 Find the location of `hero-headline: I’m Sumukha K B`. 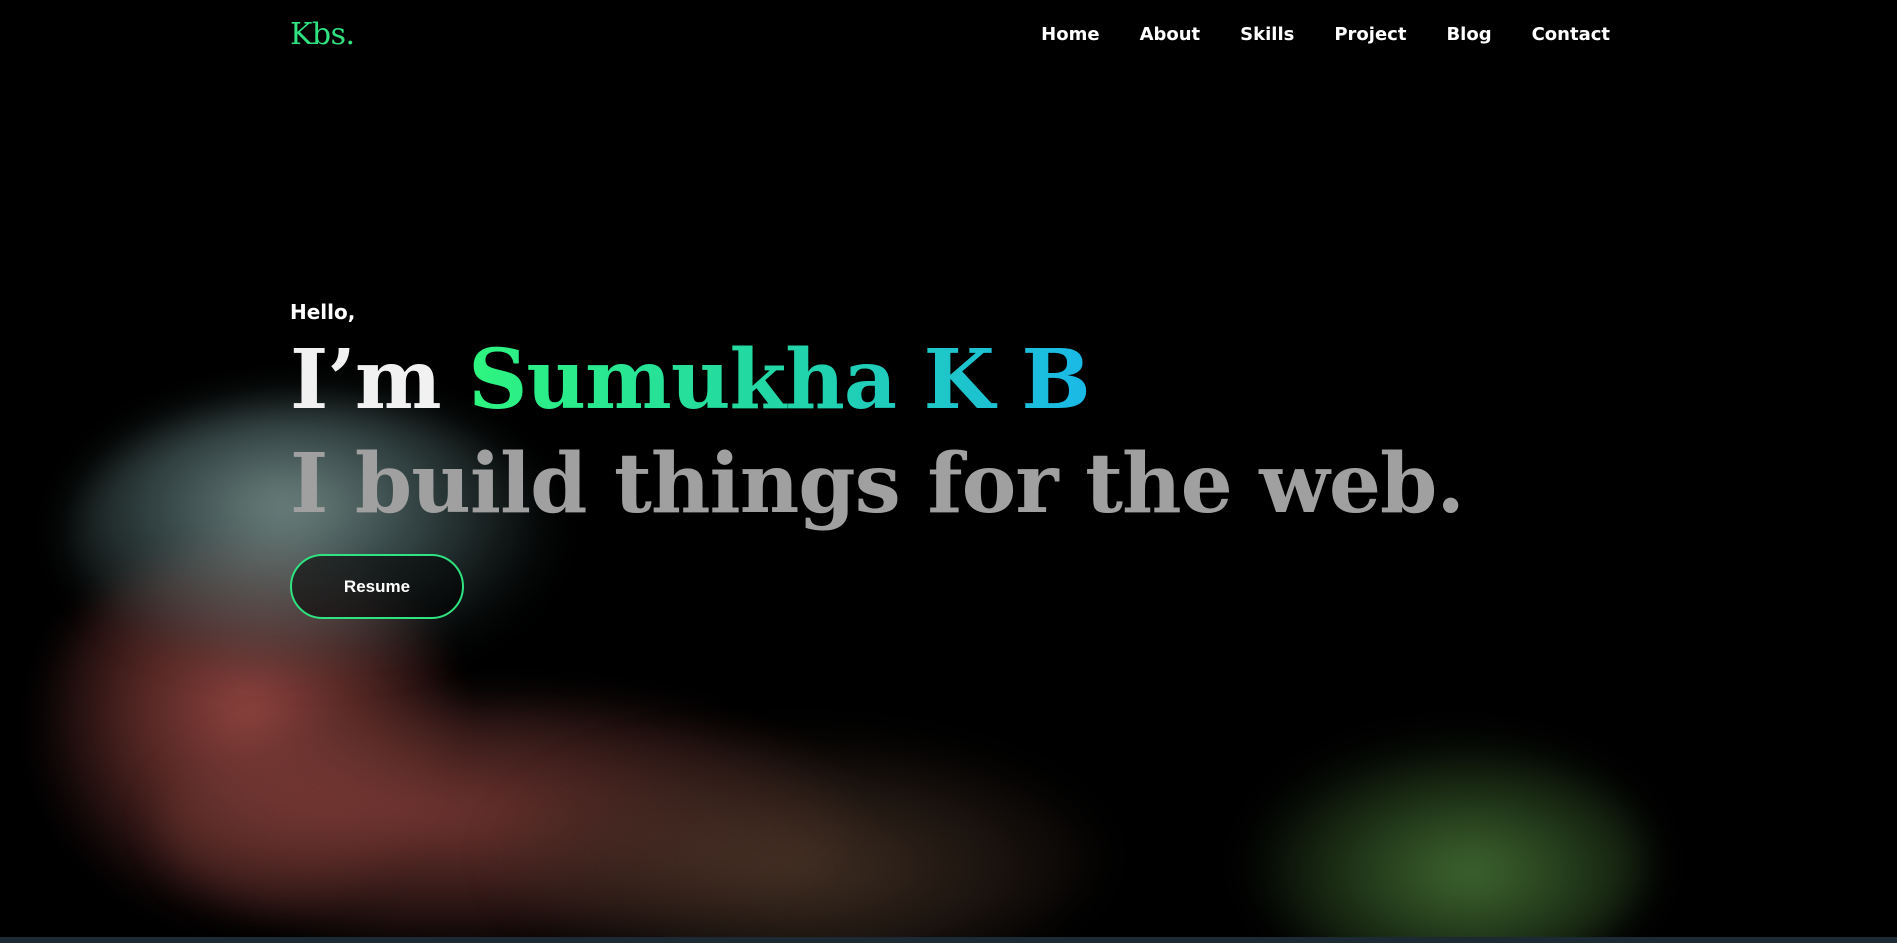

hero-headline: I’m Sumukha K B is located at coordinates (877, 380).